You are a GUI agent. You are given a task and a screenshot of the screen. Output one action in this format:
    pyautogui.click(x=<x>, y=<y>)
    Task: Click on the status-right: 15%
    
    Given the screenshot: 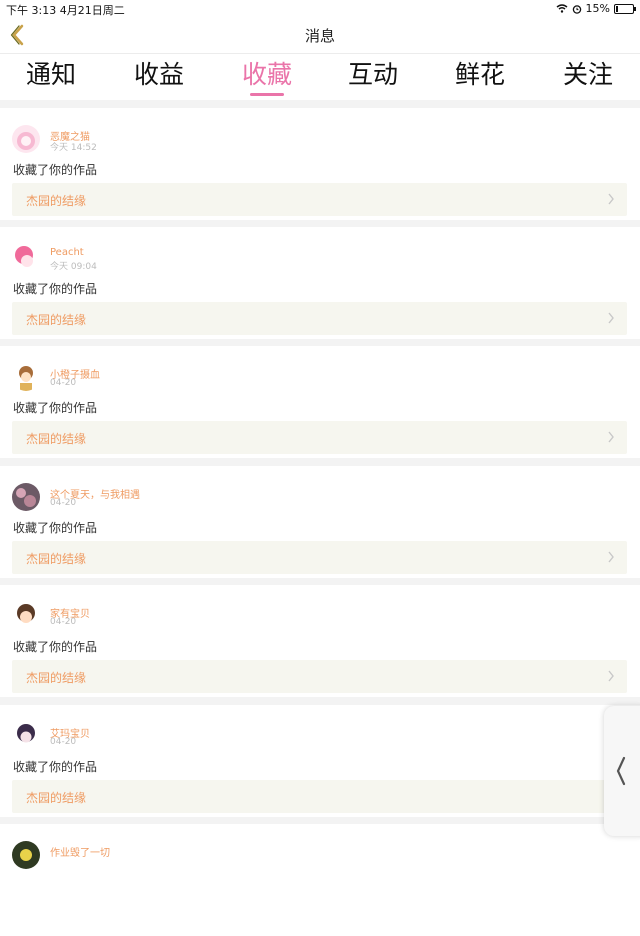 What is the action you would take?
    pyautogui.click(x=596, y=8)
    